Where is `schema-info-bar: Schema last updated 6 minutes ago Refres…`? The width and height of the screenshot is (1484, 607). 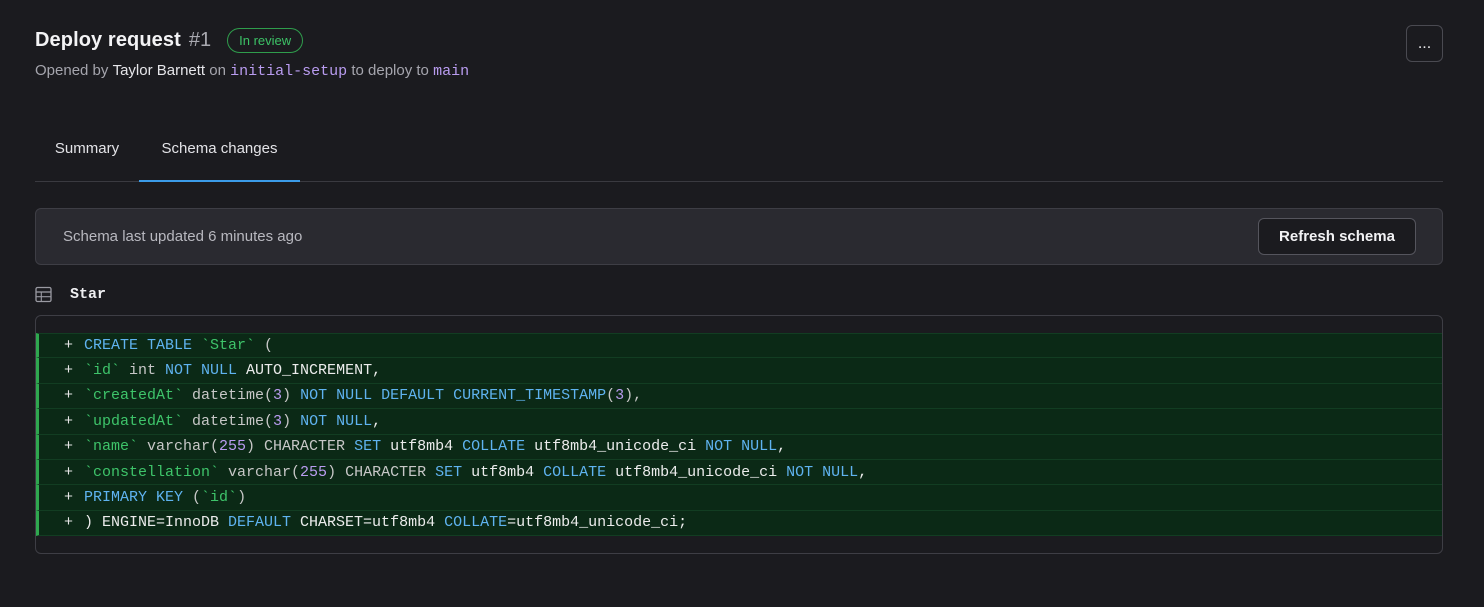
schema-info-bar: Schema last updated 6 minutes ago Refres… is located at coordinates (739, 236).